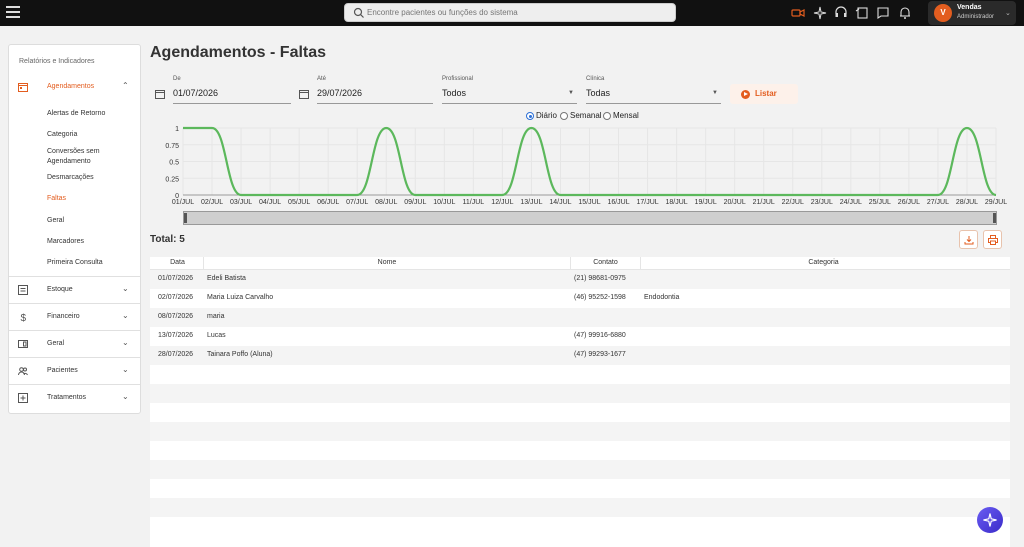 This screenshot has height=547, width=1024. Describe the element at coordinates (822, 202) in the screenshot. I see `x-tick-label: 23/JUL` at that location.